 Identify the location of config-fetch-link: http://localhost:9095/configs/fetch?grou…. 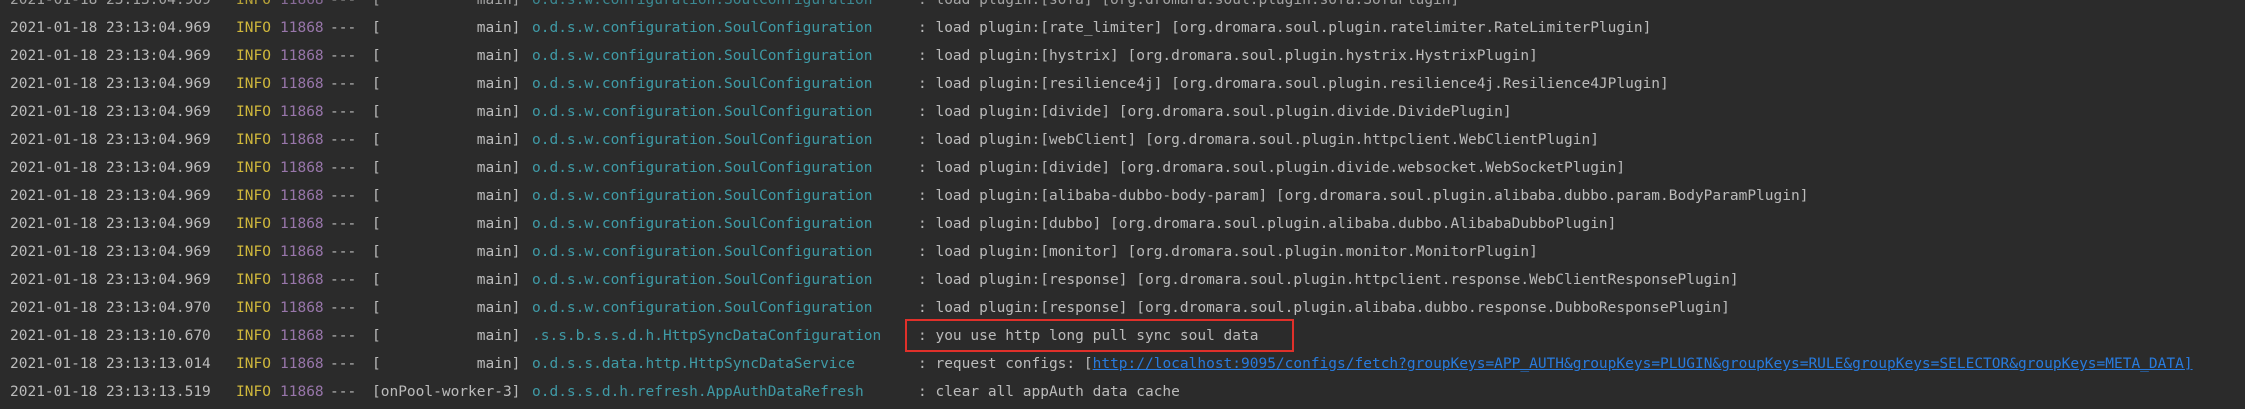
(1643, 364).